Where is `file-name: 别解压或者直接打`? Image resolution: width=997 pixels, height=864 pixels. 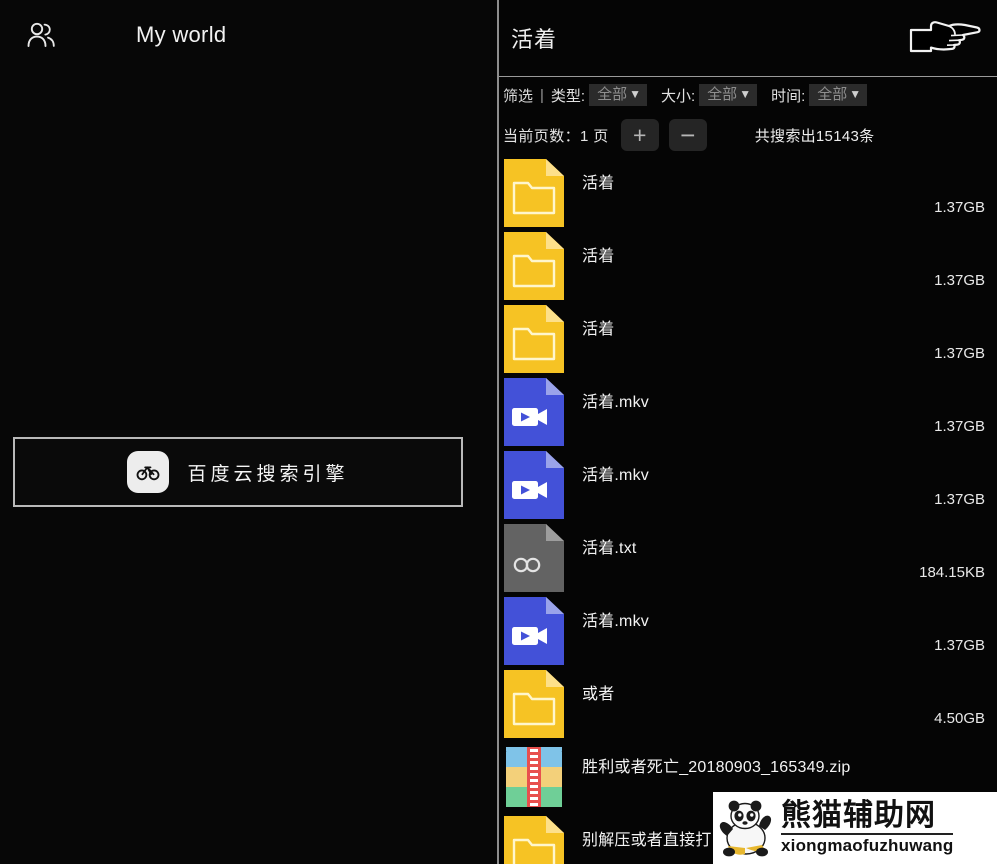
file-name: 别解压或者直接打 is located at coordinates (647, 840).